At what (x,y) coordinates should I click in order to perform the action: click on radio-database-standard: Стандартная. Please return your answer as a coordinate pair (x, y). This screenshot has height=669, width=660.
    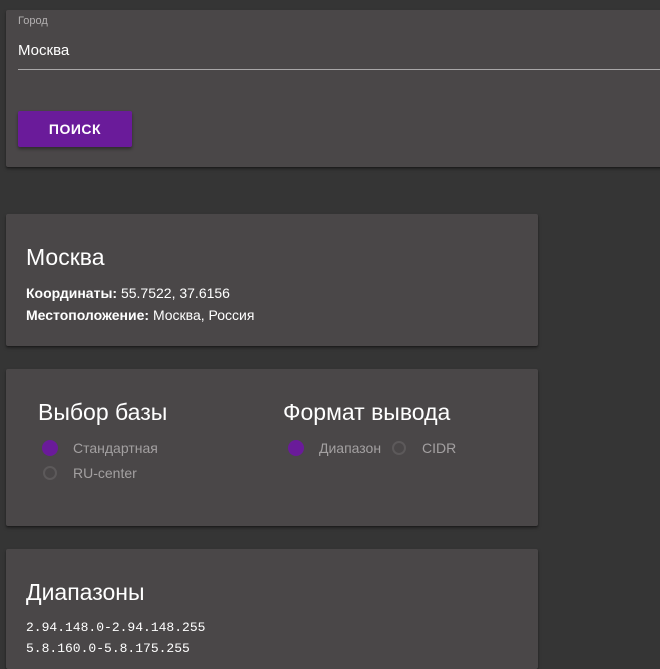
    Looking at the image, I should click on (100, 448).